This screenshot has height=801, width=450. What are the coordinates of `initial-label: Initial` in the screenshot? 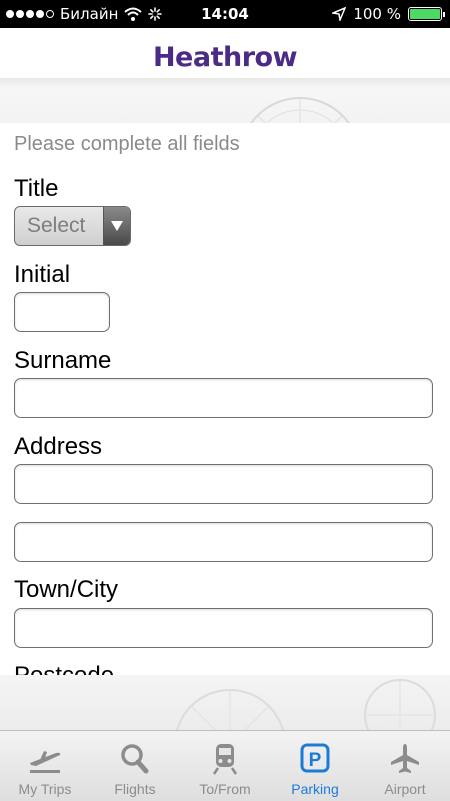 It's located at (42, 274).